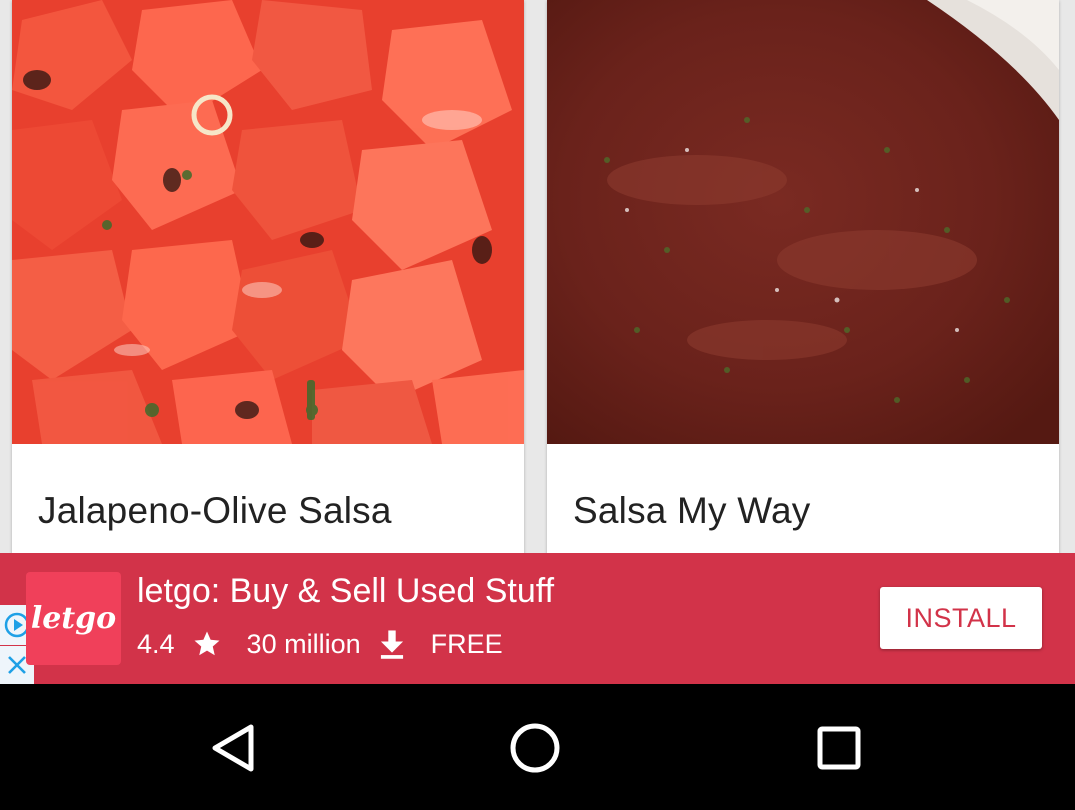 The image size is (1075, 810). Describe the element at coordinates (535, 748) in the screenshot. I see `home-icon` at that location.